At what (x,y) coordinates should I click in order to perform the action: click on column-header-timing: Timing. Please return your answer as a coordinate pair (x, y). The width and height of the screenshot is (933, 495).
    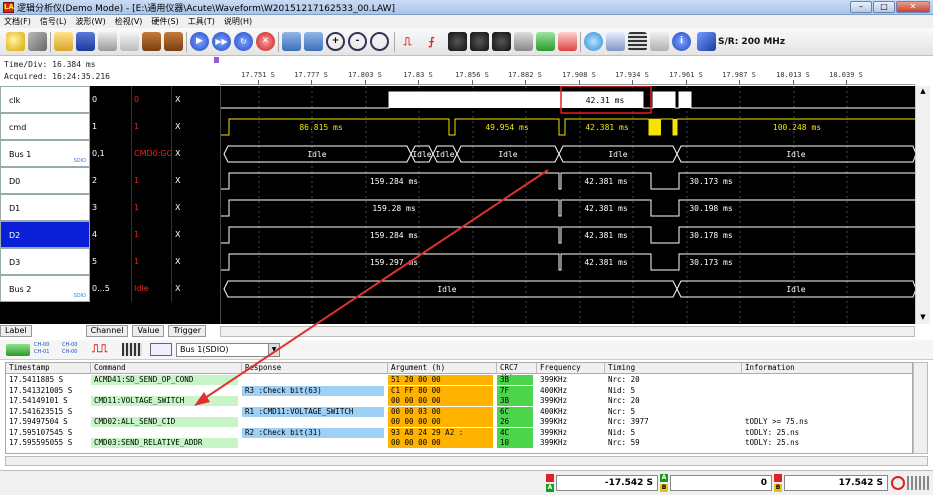
    Looking at the image, I should click on (673, 368).